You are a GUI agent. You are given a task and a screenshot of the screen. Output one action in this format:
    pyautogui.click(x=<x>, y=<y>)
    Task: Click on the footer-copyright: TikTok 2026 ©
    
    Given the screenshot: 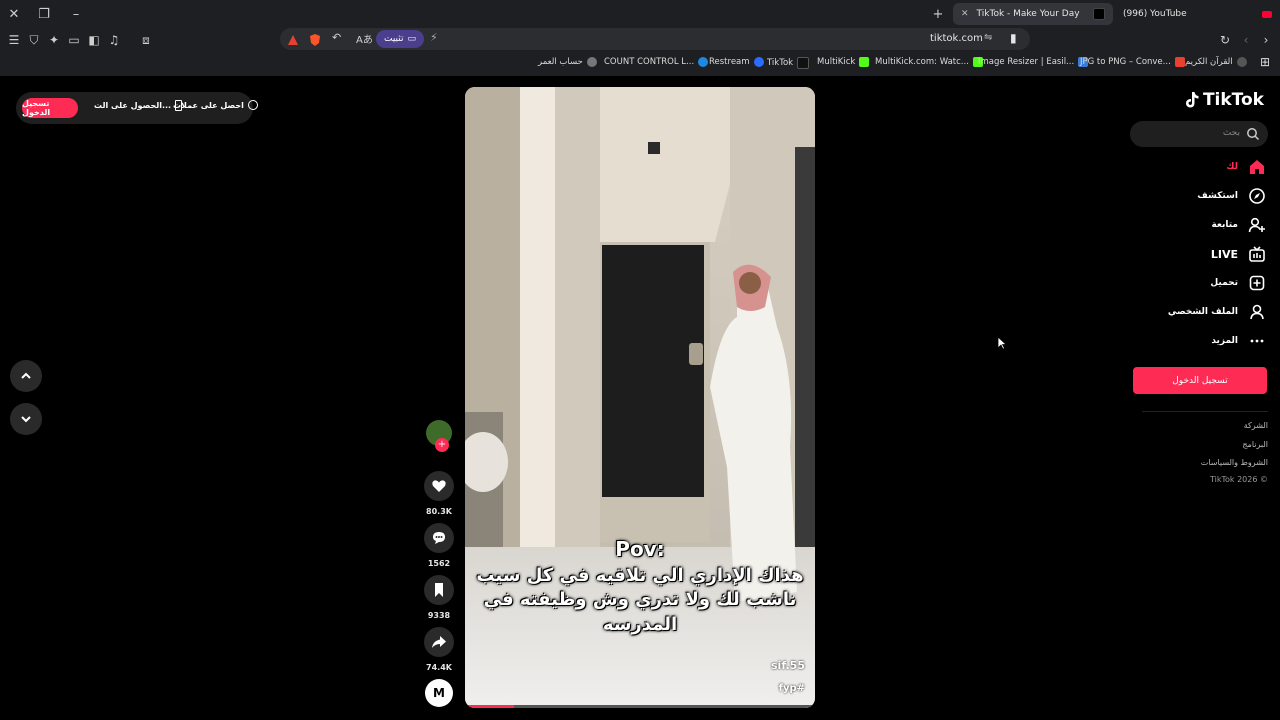 What is the action you would take?
    pyautogui.click(x=1239, y=479)
    